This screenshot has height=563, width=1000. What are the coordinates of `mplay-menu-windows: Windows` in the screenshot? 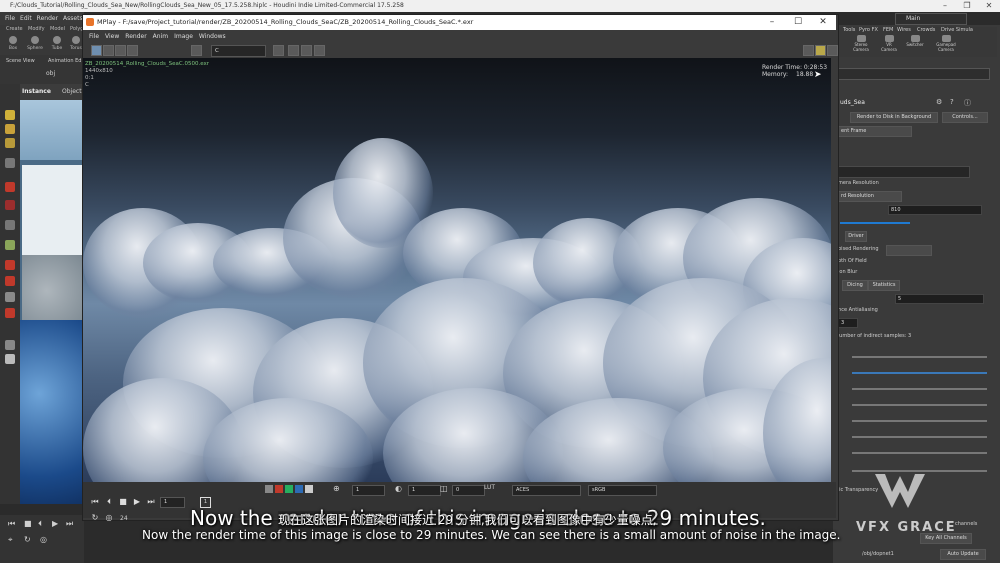 It's located at (212, 36).